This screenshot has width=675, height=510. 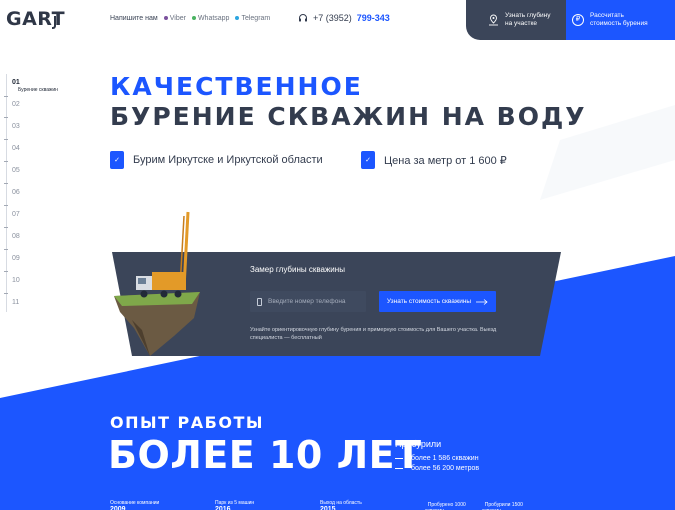 What do you see at coordinates (38, 90) in the screenshot?
I see `nav-active-label: Бурение скважин` at bounding box center [38, 90].